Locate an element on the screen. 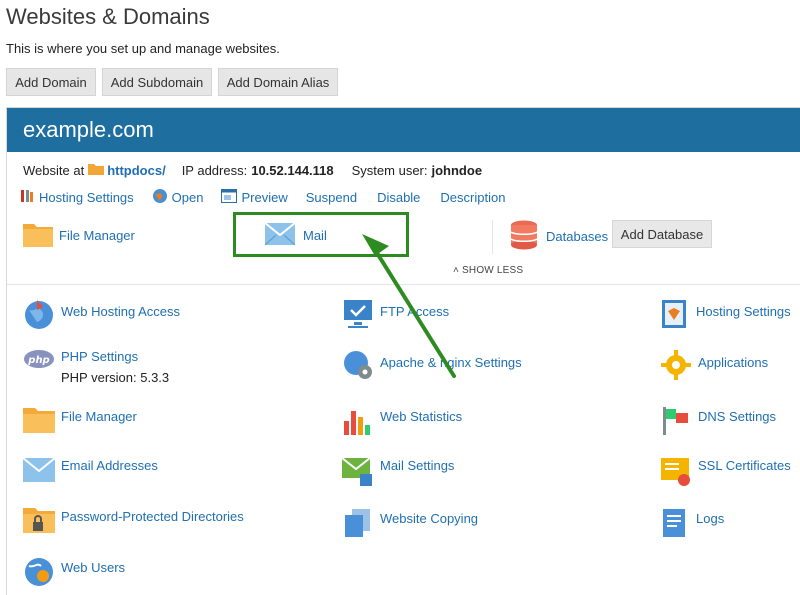 The image size is (800, 595). system-user-label: System user: is located at coordinates (389, 170).